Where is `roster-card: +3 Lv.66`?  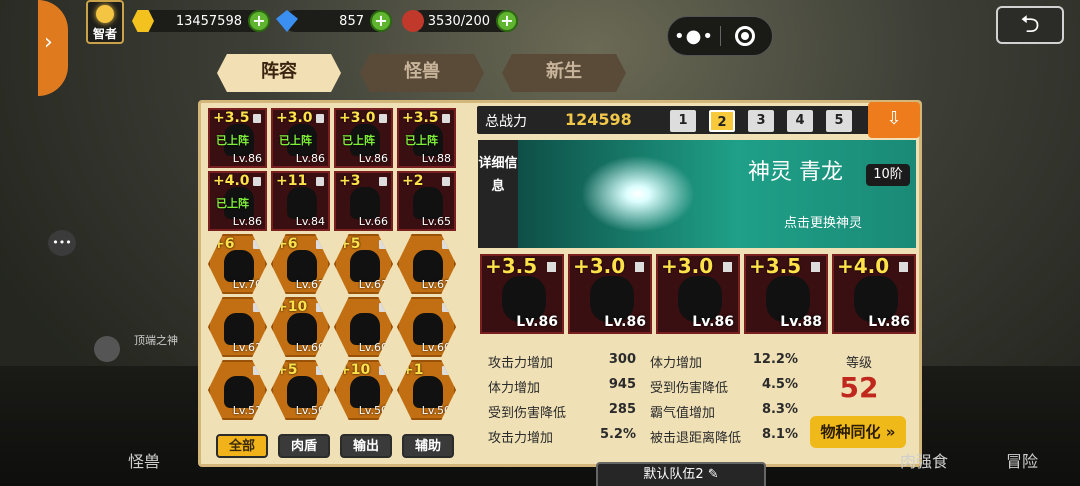
roster-card: +3 Lv.66 is located at coordinates (363, 201).